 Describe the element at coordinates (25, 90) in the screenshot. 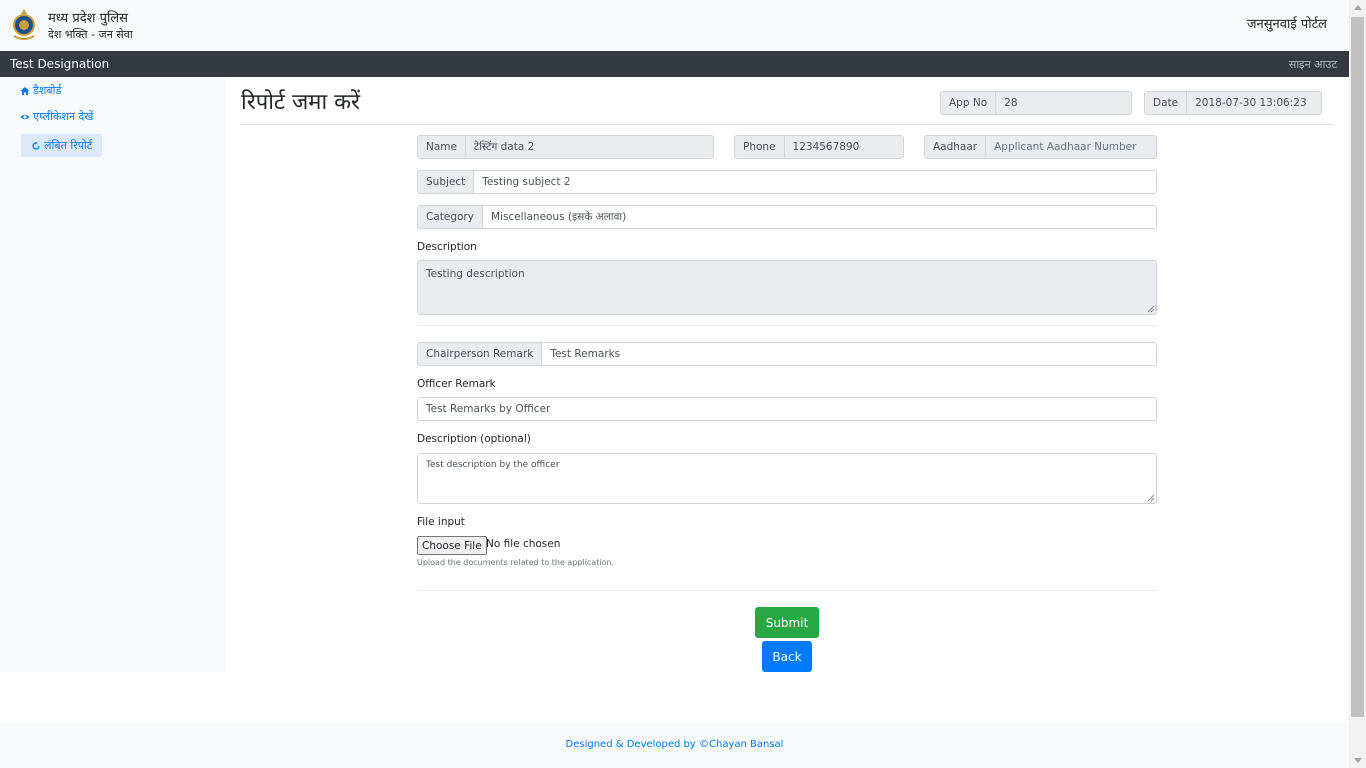

I see `home-icon` at that location.